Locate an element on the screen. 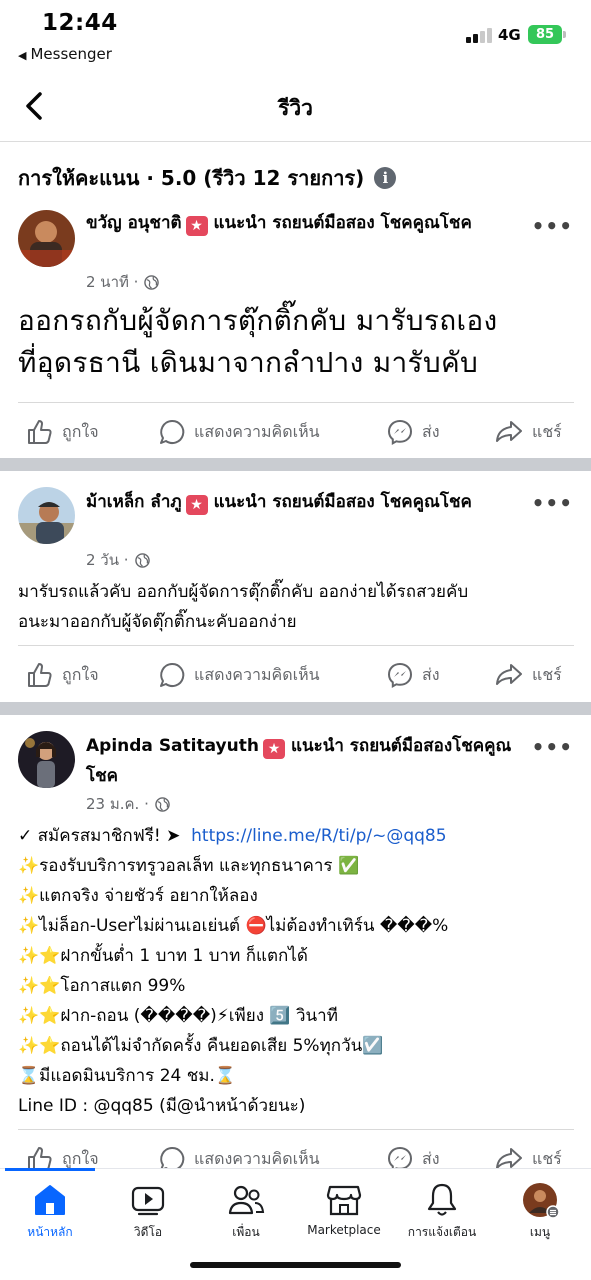 Image resolution: width=591 pixels, height=1280 pixels. nav-friends: เพื่อน is located at coordinates (246, 1211).